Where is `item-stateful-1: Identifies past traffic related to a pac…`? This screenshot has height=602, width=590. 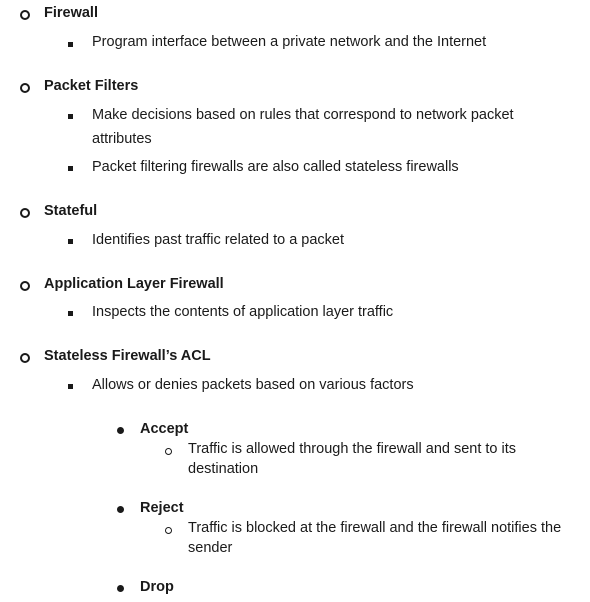
item-stateful-1: Identifies past traffic related to a pac… is located at coordinates (218, 240).